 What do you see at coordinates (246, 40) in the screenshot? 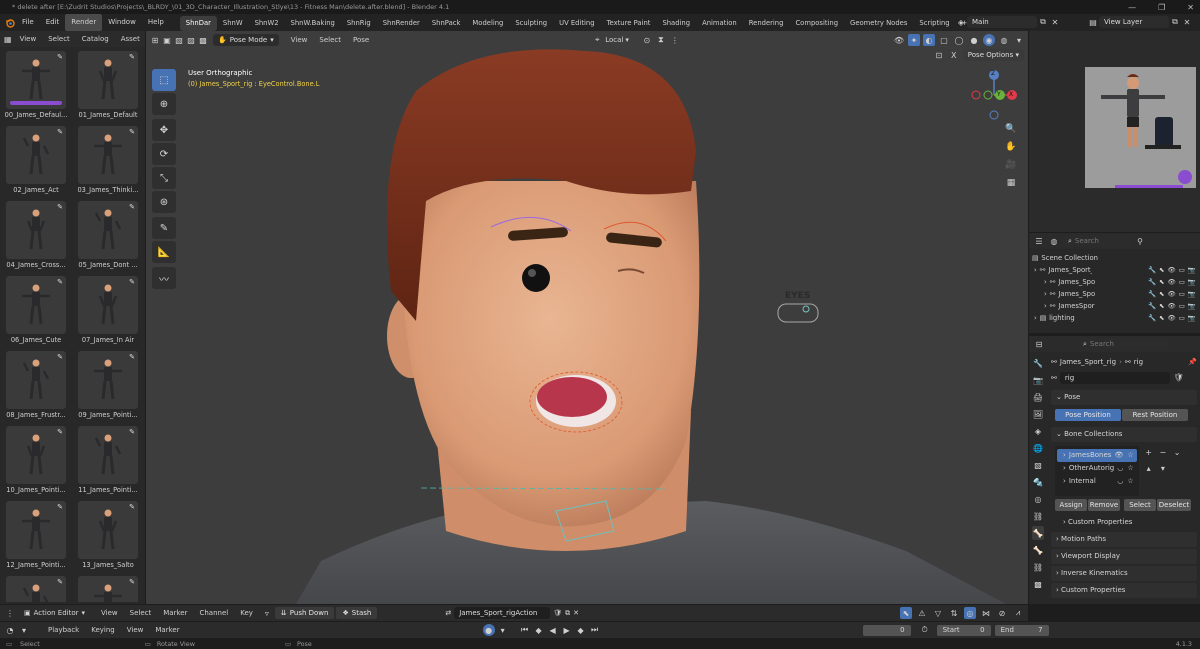
I see `mode-dropdown: ✋ Pose Mode ▾` at bounding box center [246, 40].